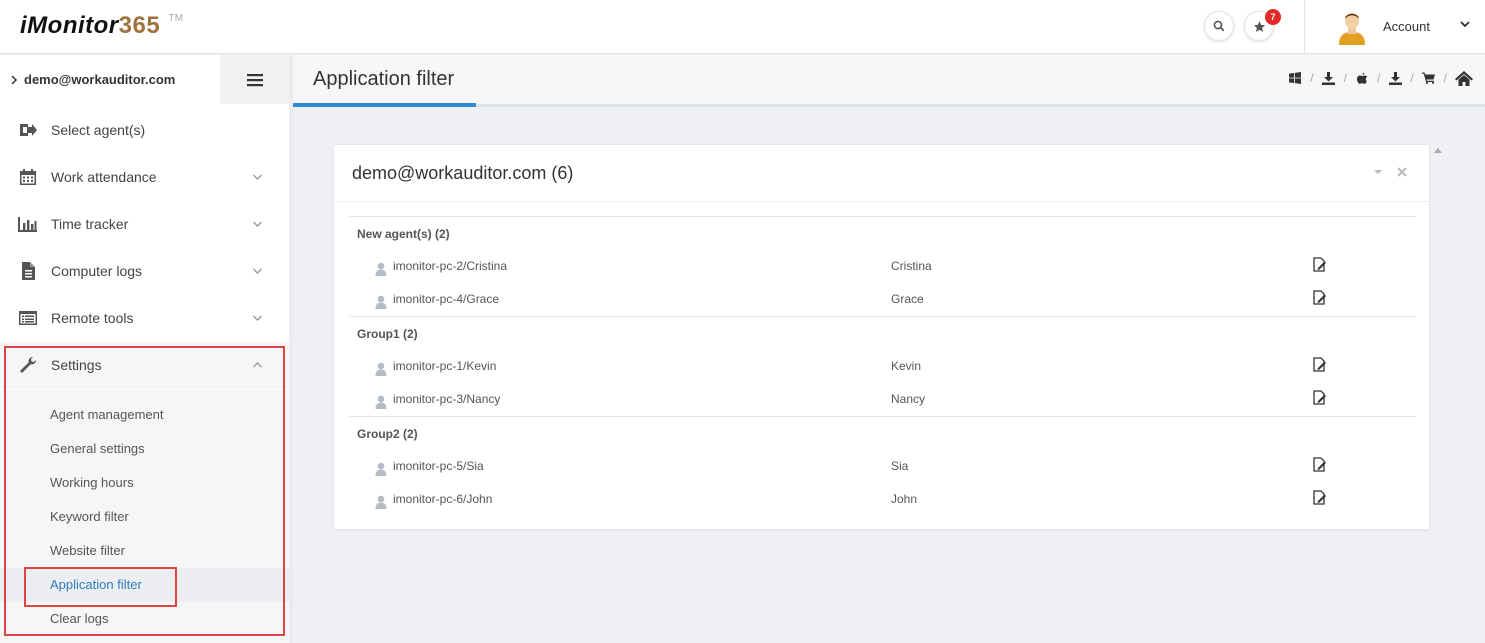 The width and height of the screenshot is (1485, 643). I want to click on agent-display-name: Sia, so click(900, 466).